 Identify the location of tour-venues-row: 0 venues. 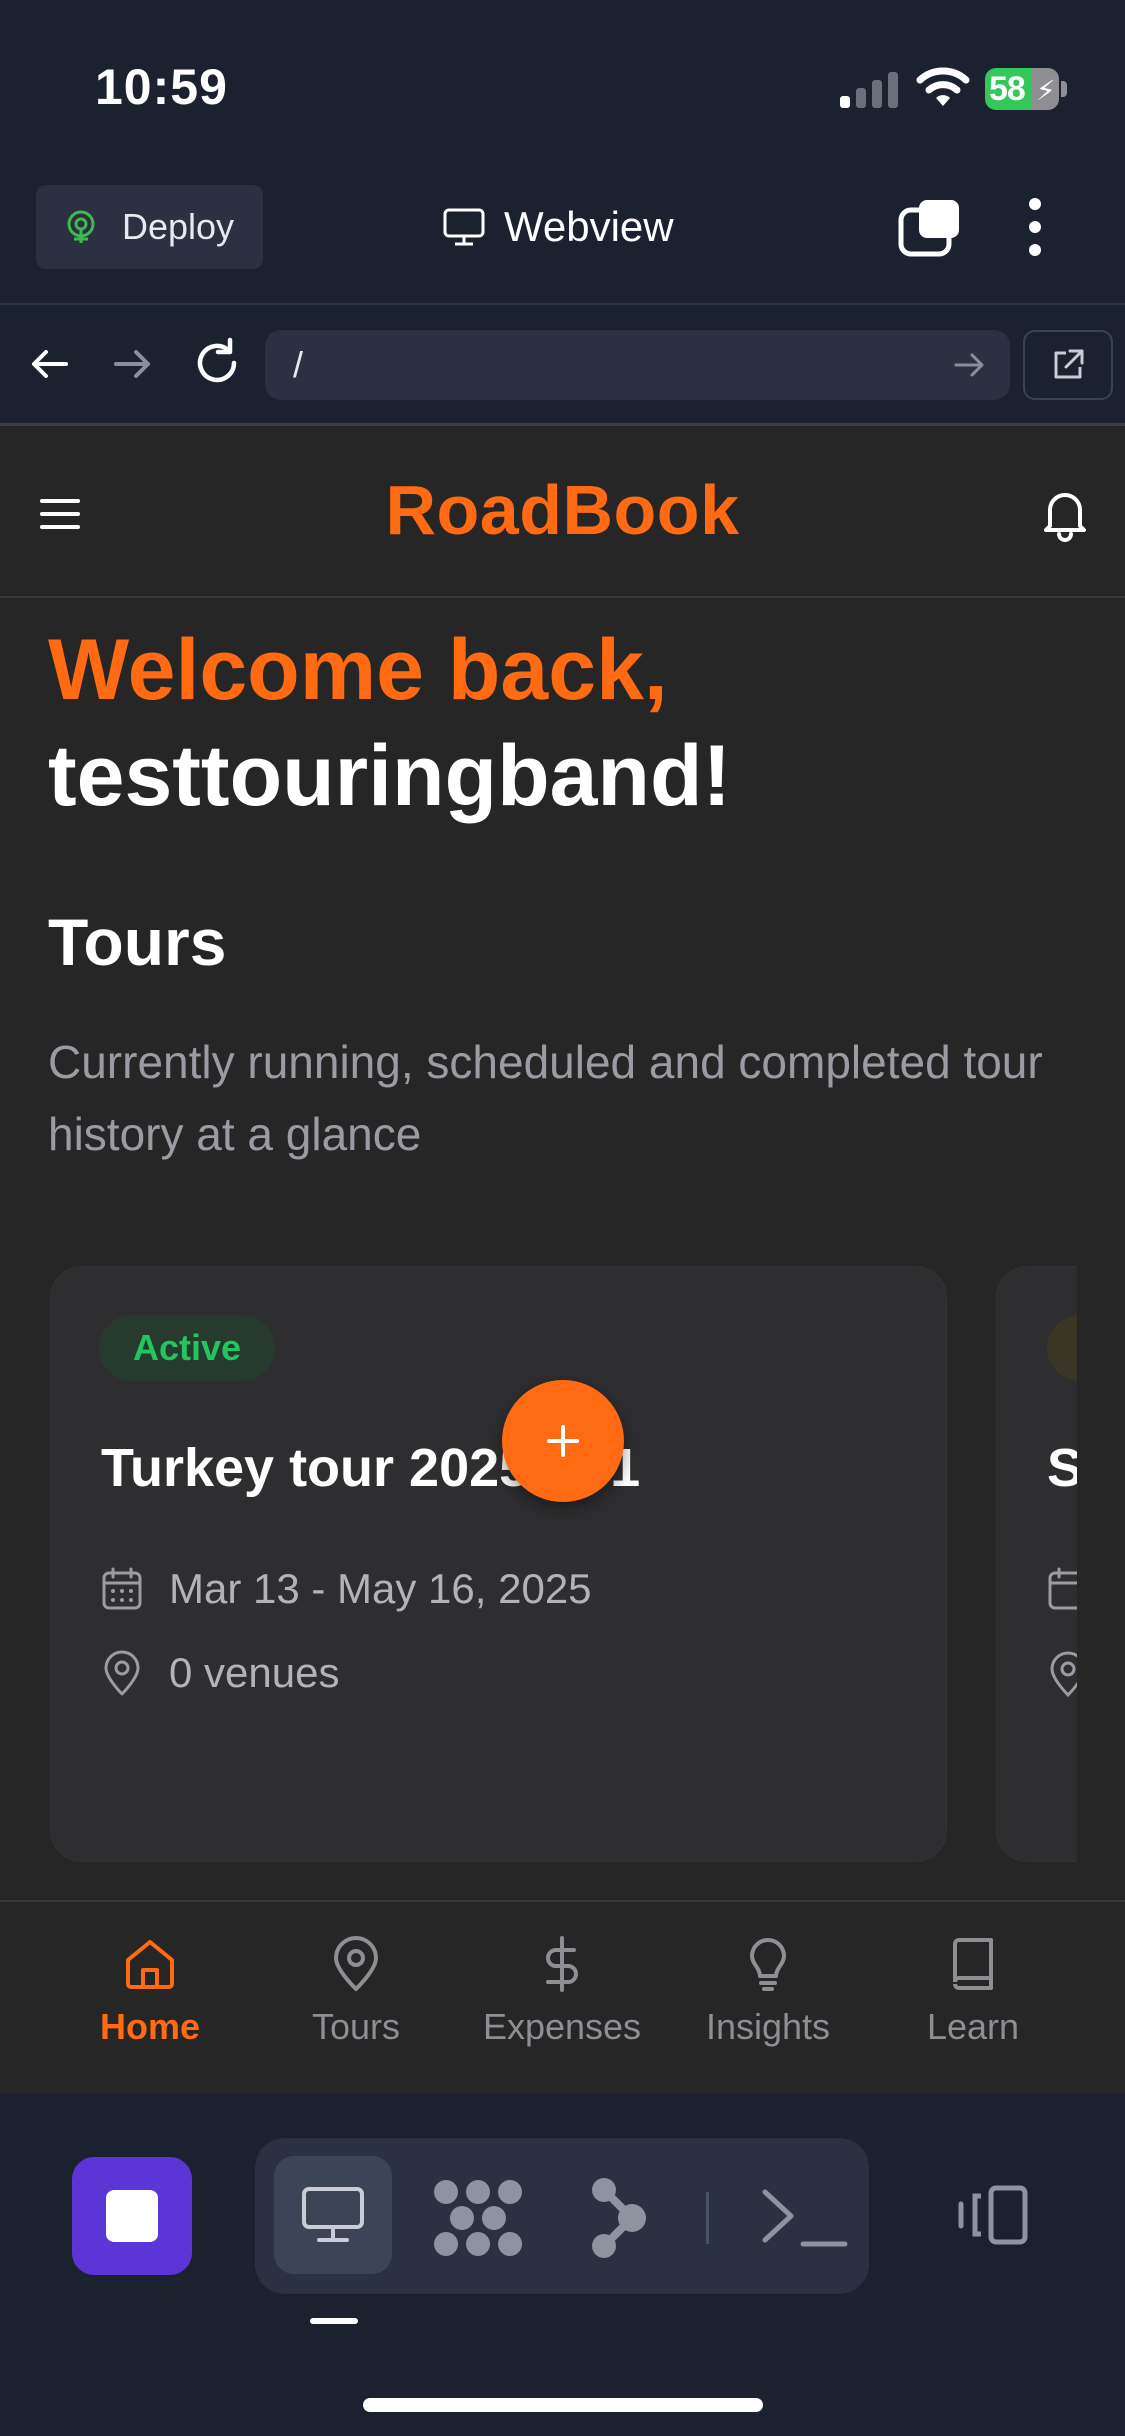
(220, 1673).